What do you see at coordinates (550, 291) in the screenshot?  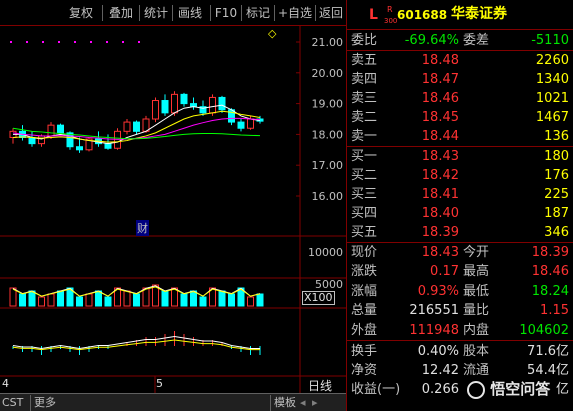 I see `stat-row-value2: 18.24` at bounding box center [550, 291].